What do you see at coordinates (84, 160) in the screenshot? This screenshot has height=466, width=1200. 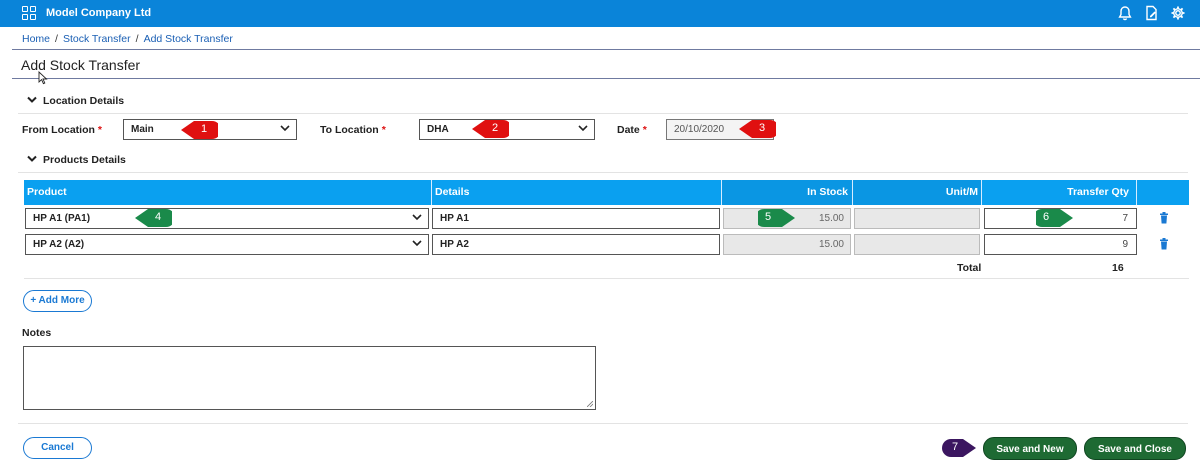 I see `products-details-title: Products Details` at bounding box center [84, 160].